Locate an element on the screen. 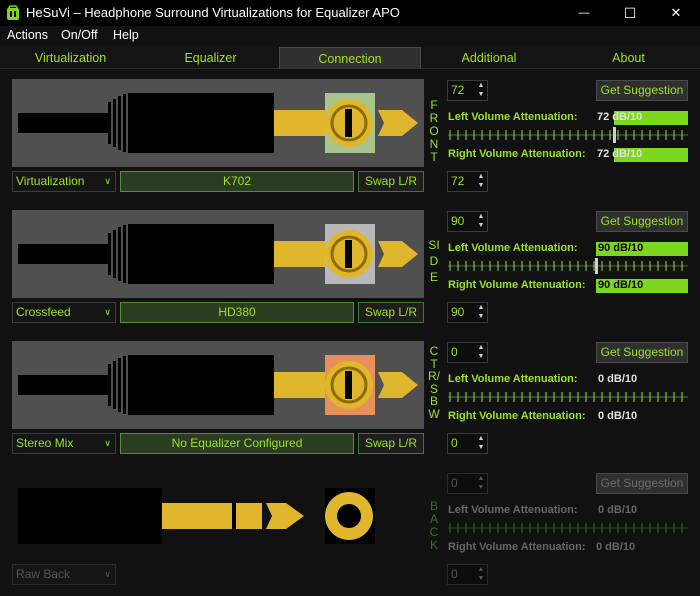 Image resolution: width=700 pixels, height=596 pixels. ctr-top-spinner: 0 ▲ ▼ is located at coordinates (467, 352).